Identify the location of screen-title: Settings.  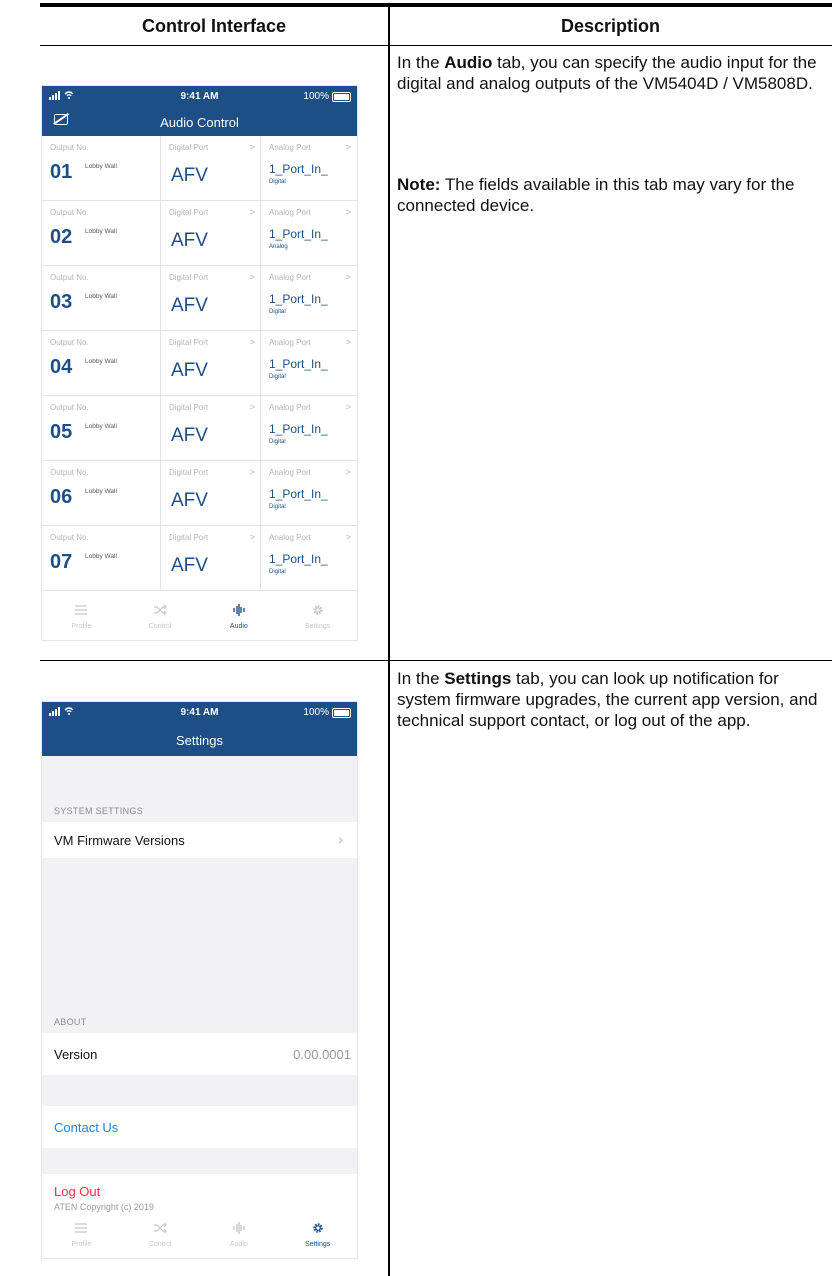
(199, 740).